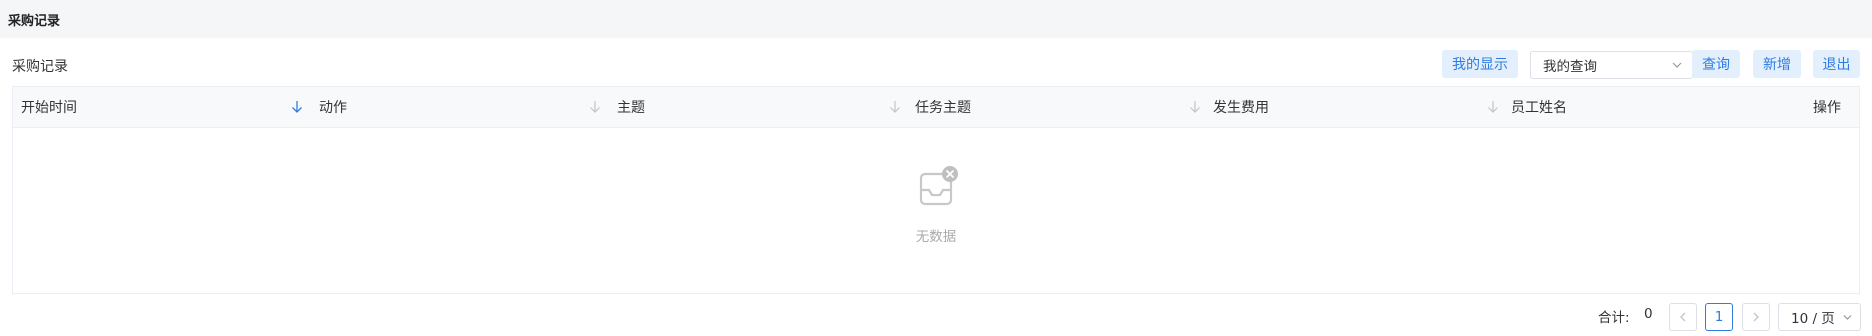 This screenshot has width=1872, height=336. What do you see at coordinates (1813, 319) in the screenshot?
I see `page-size-value: 10 / 页` at bounding box center [1813, 319].